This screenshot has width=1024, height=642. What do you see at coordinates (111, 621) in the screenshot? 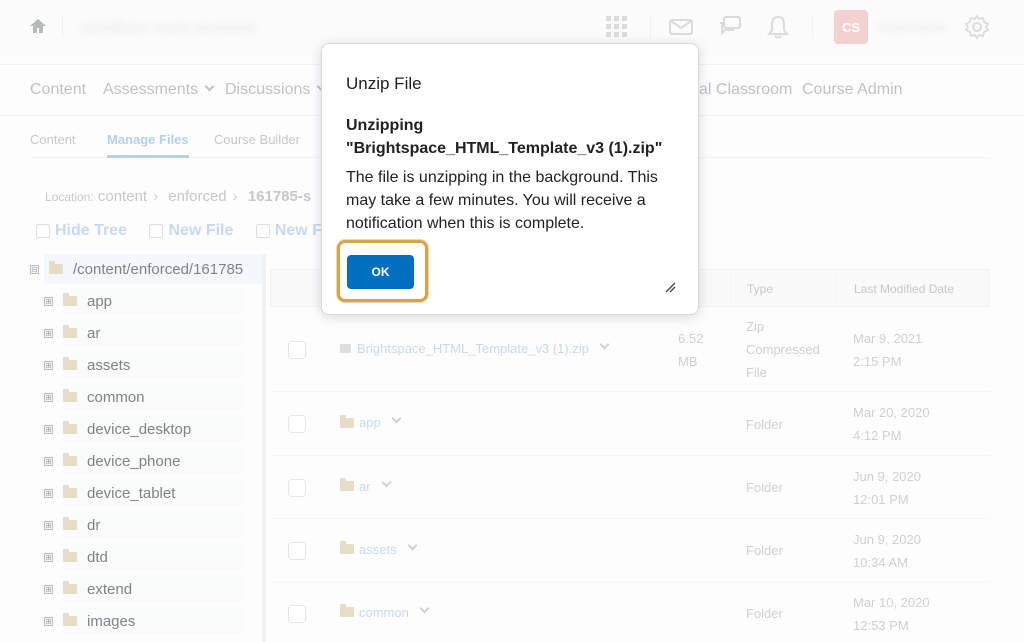
I see `tree-item-label: images` at bounding box center [111, 621].